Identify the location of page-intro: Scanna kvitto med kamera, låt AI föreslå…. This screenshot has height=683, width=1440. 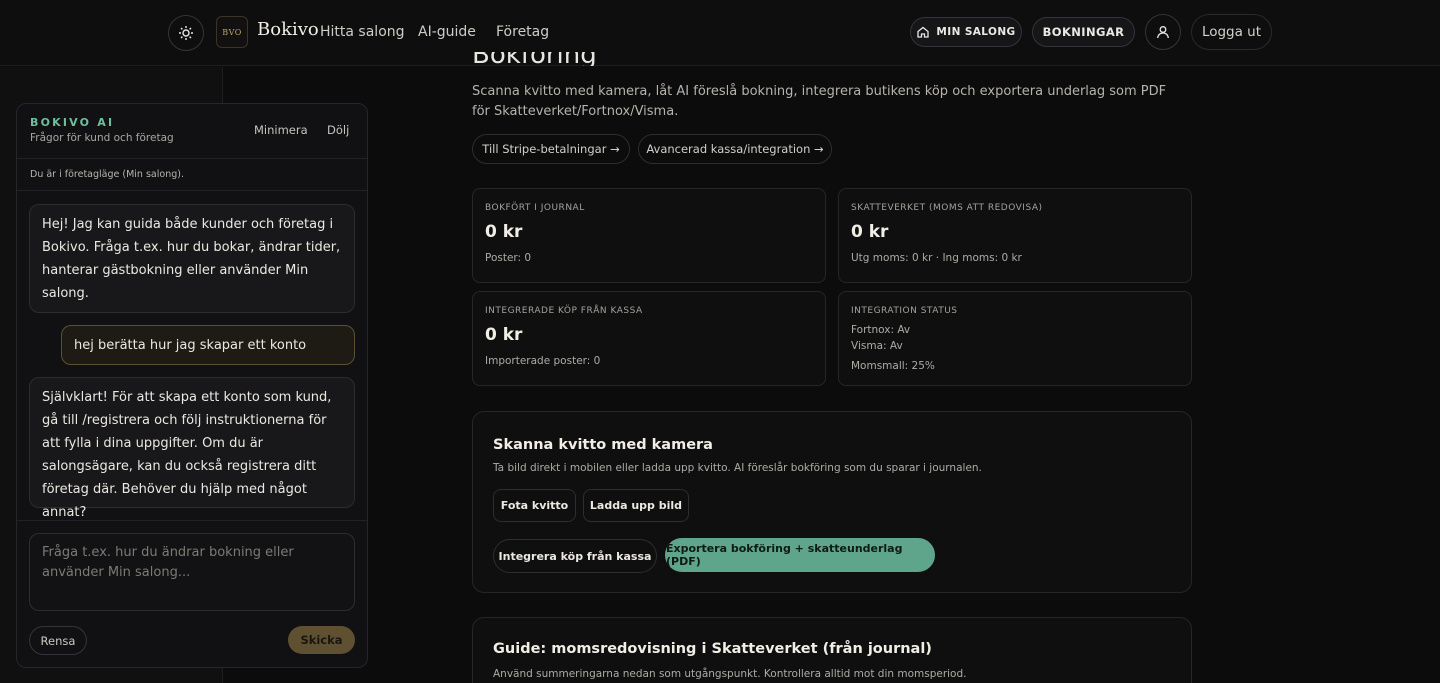
(819, 101).